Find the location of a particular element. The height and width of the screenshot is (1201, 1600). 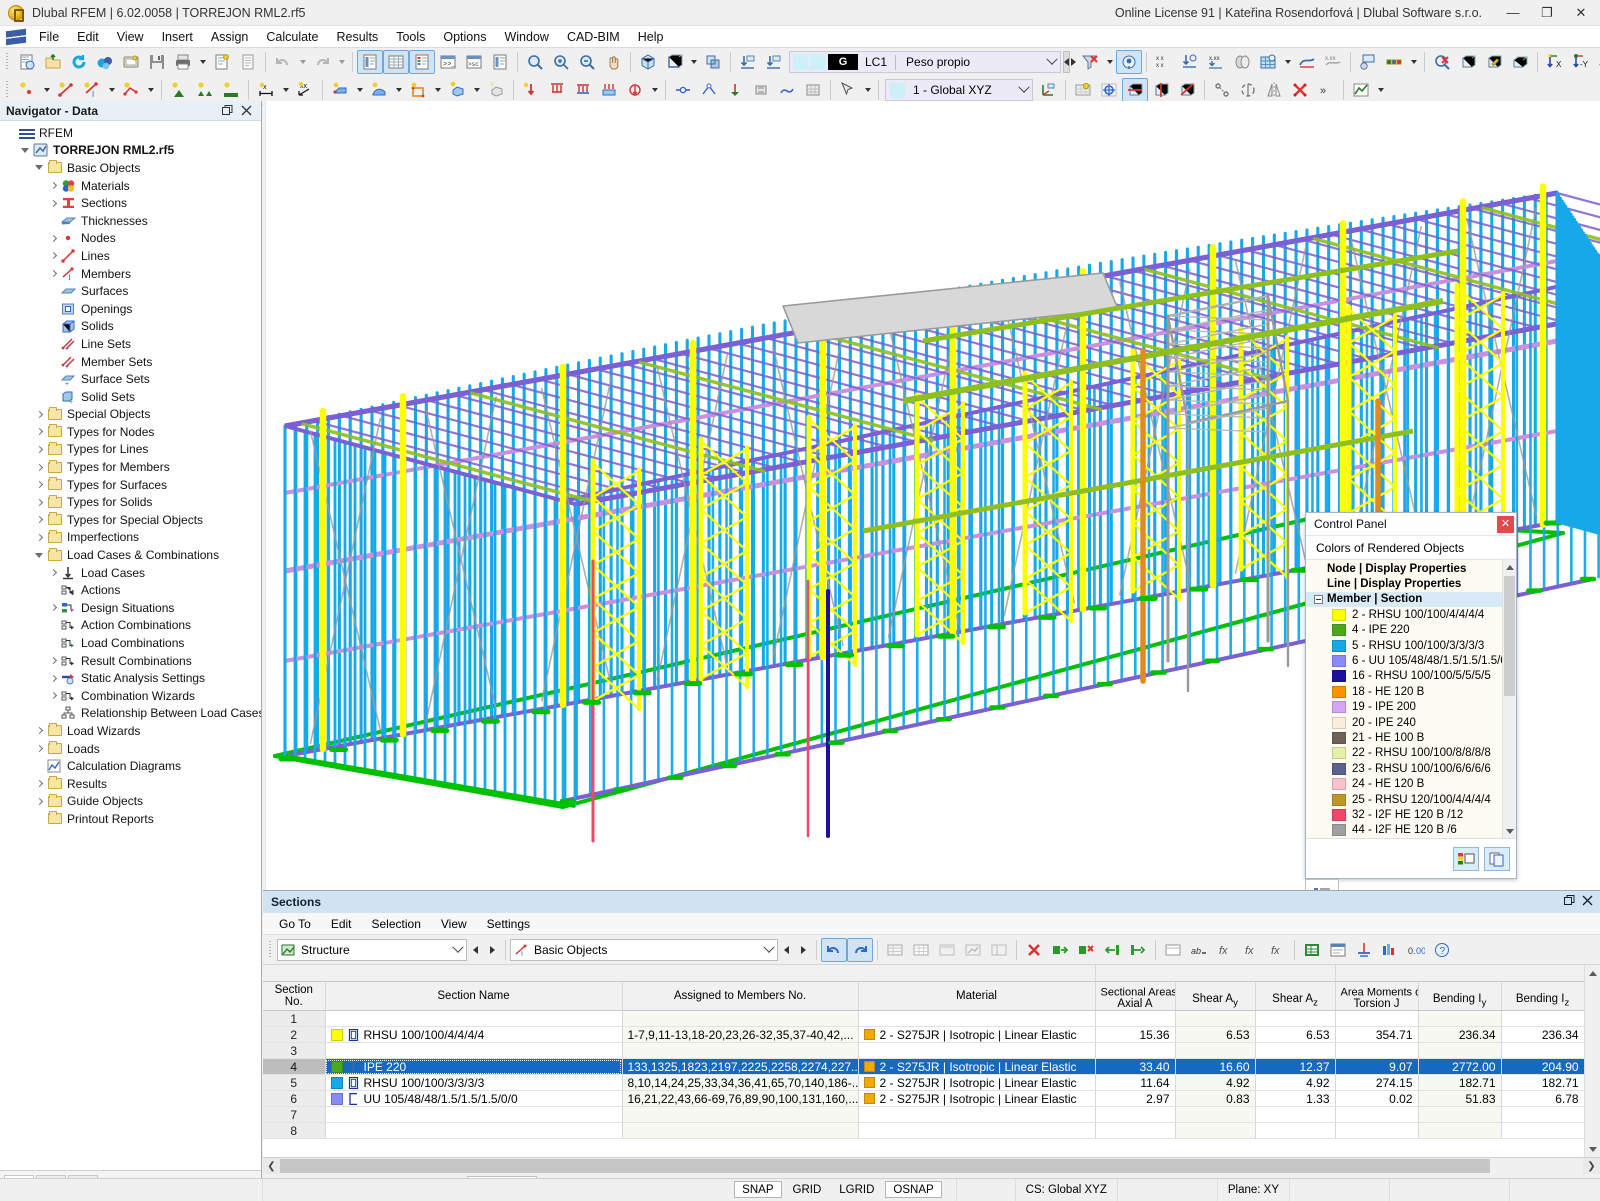

toolbar-grip is located at coordinates (271, 949).